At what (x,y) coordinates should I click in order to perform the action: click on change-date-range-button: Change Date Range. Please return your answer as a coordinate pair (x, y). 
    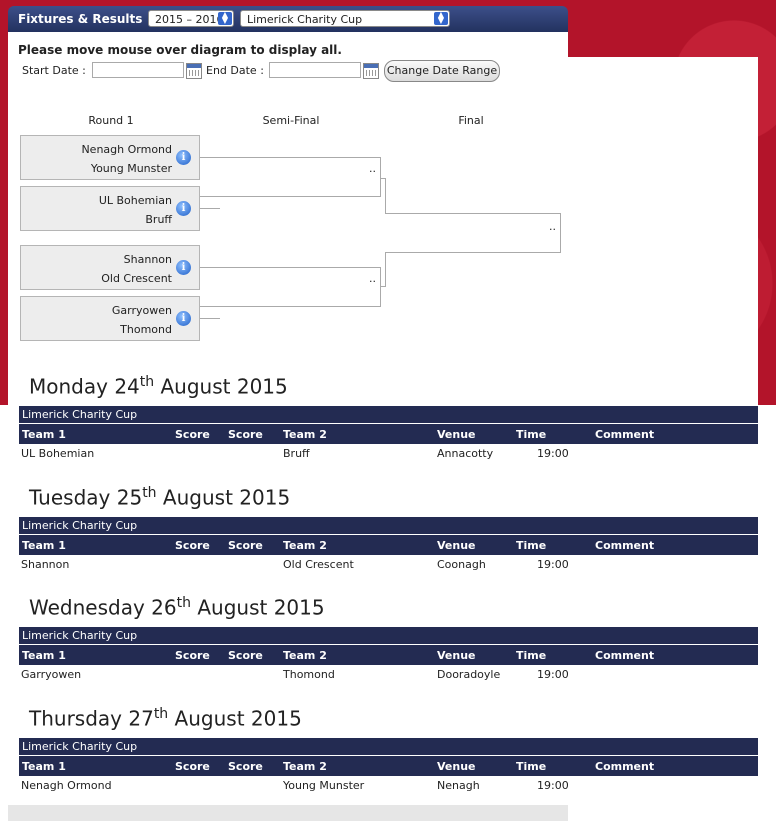
    Looking at the image, I should click on (442, 71).